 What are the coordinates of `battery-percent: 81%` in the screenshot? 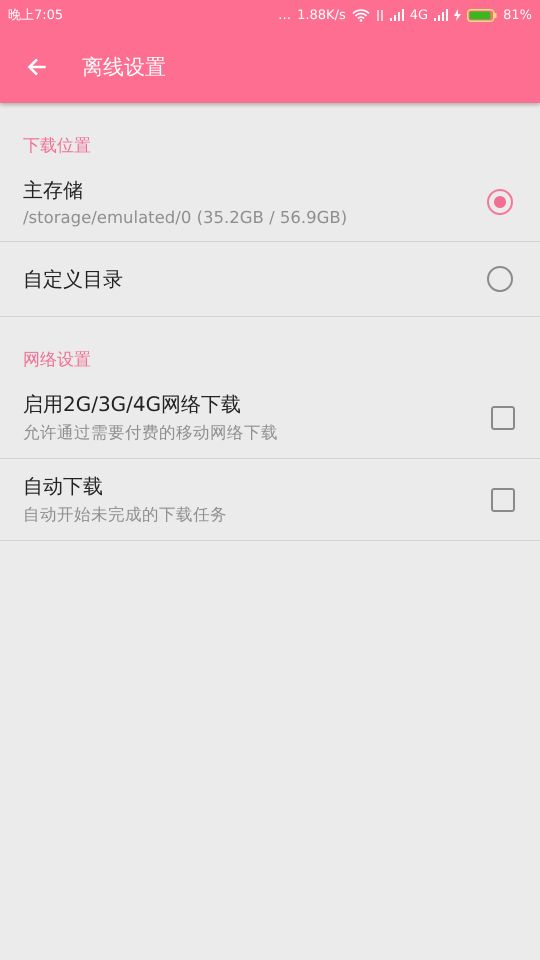 It's located at (517, 15).